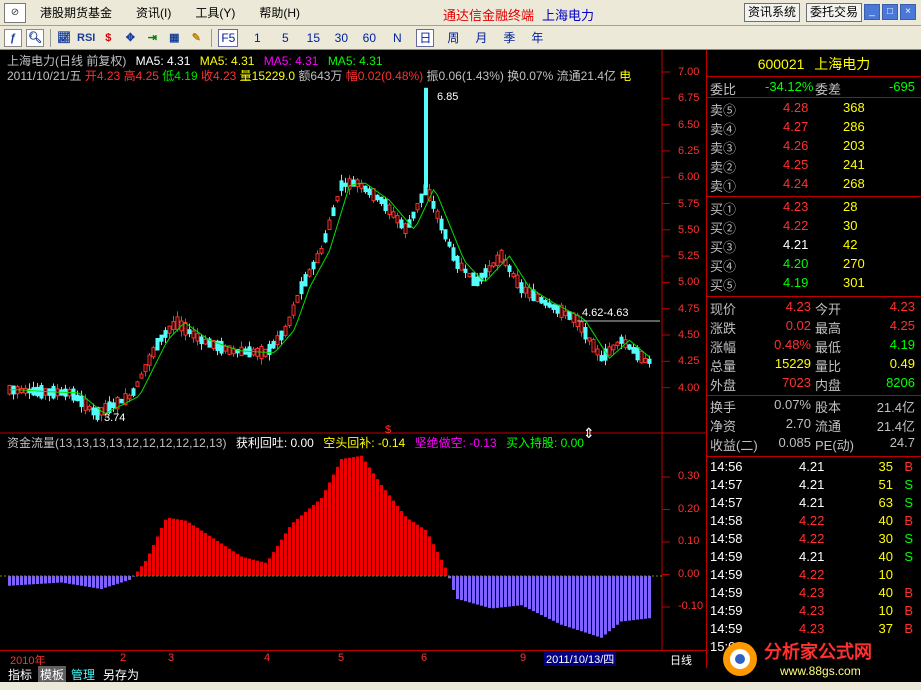 The image size is (921, 690). I want to click on close-icon: ×, so click(908, 12).